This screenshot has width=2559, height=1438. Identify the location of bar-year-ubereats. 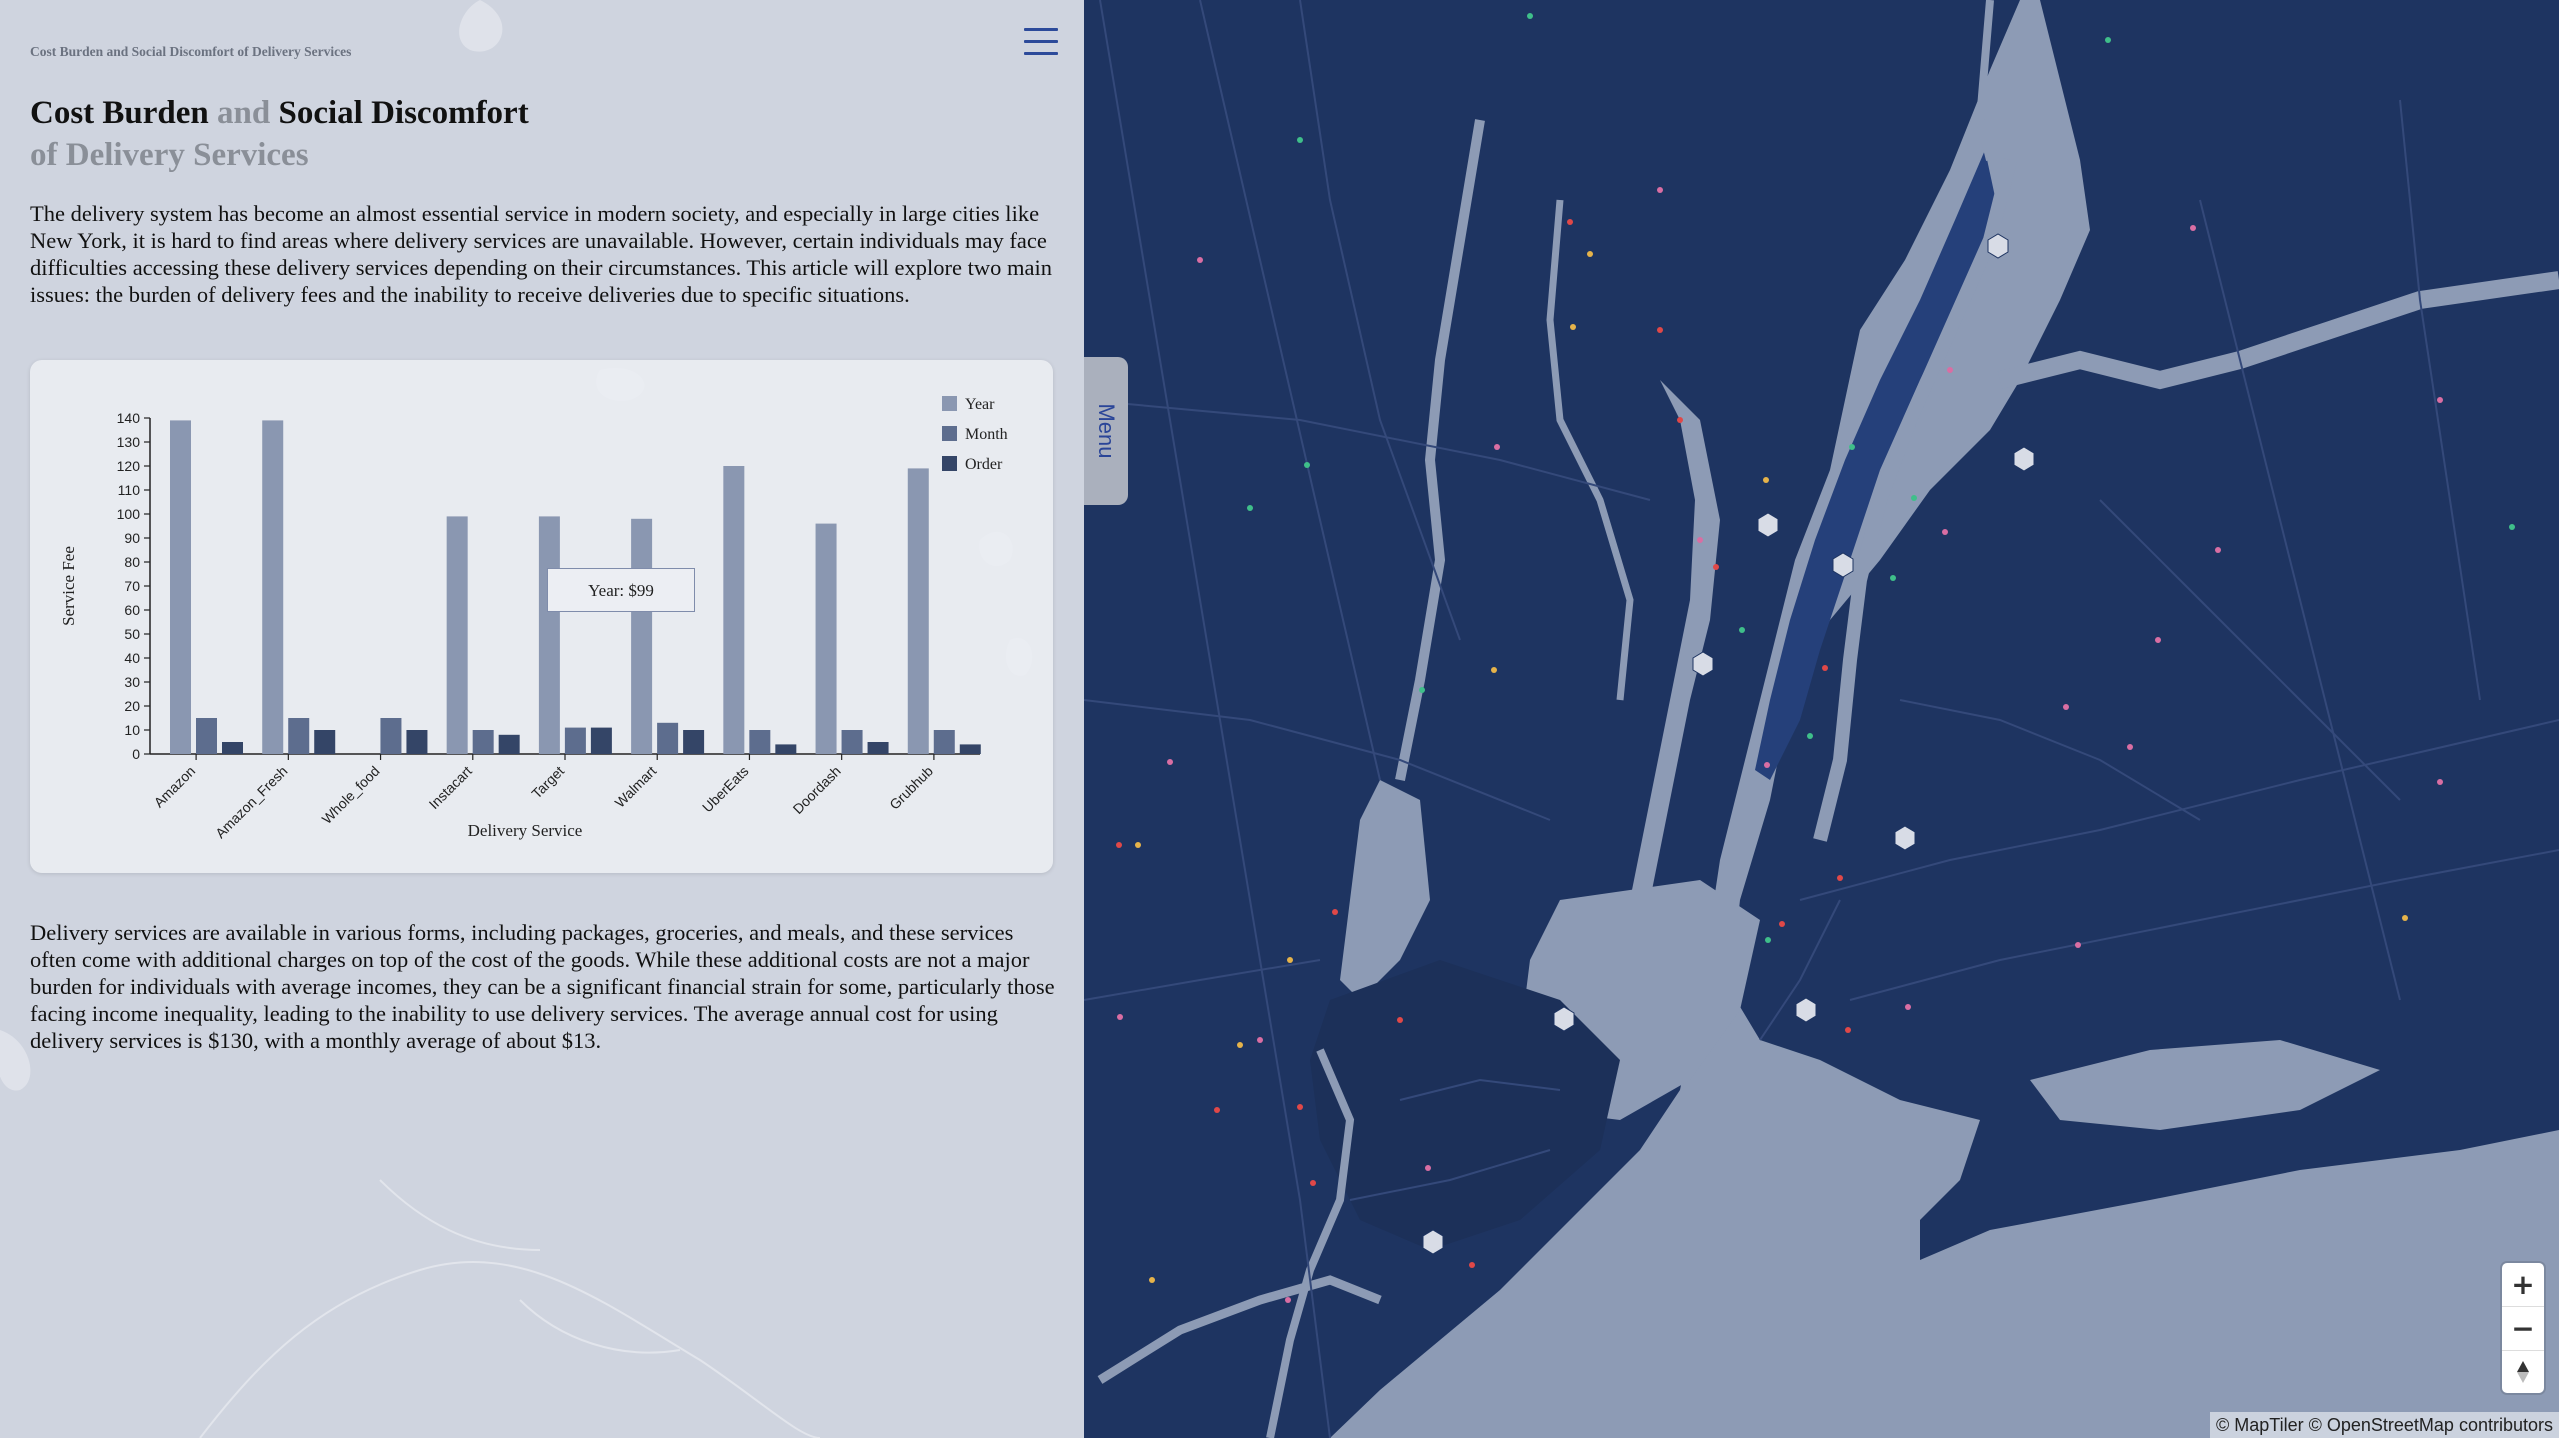
(734, 610).